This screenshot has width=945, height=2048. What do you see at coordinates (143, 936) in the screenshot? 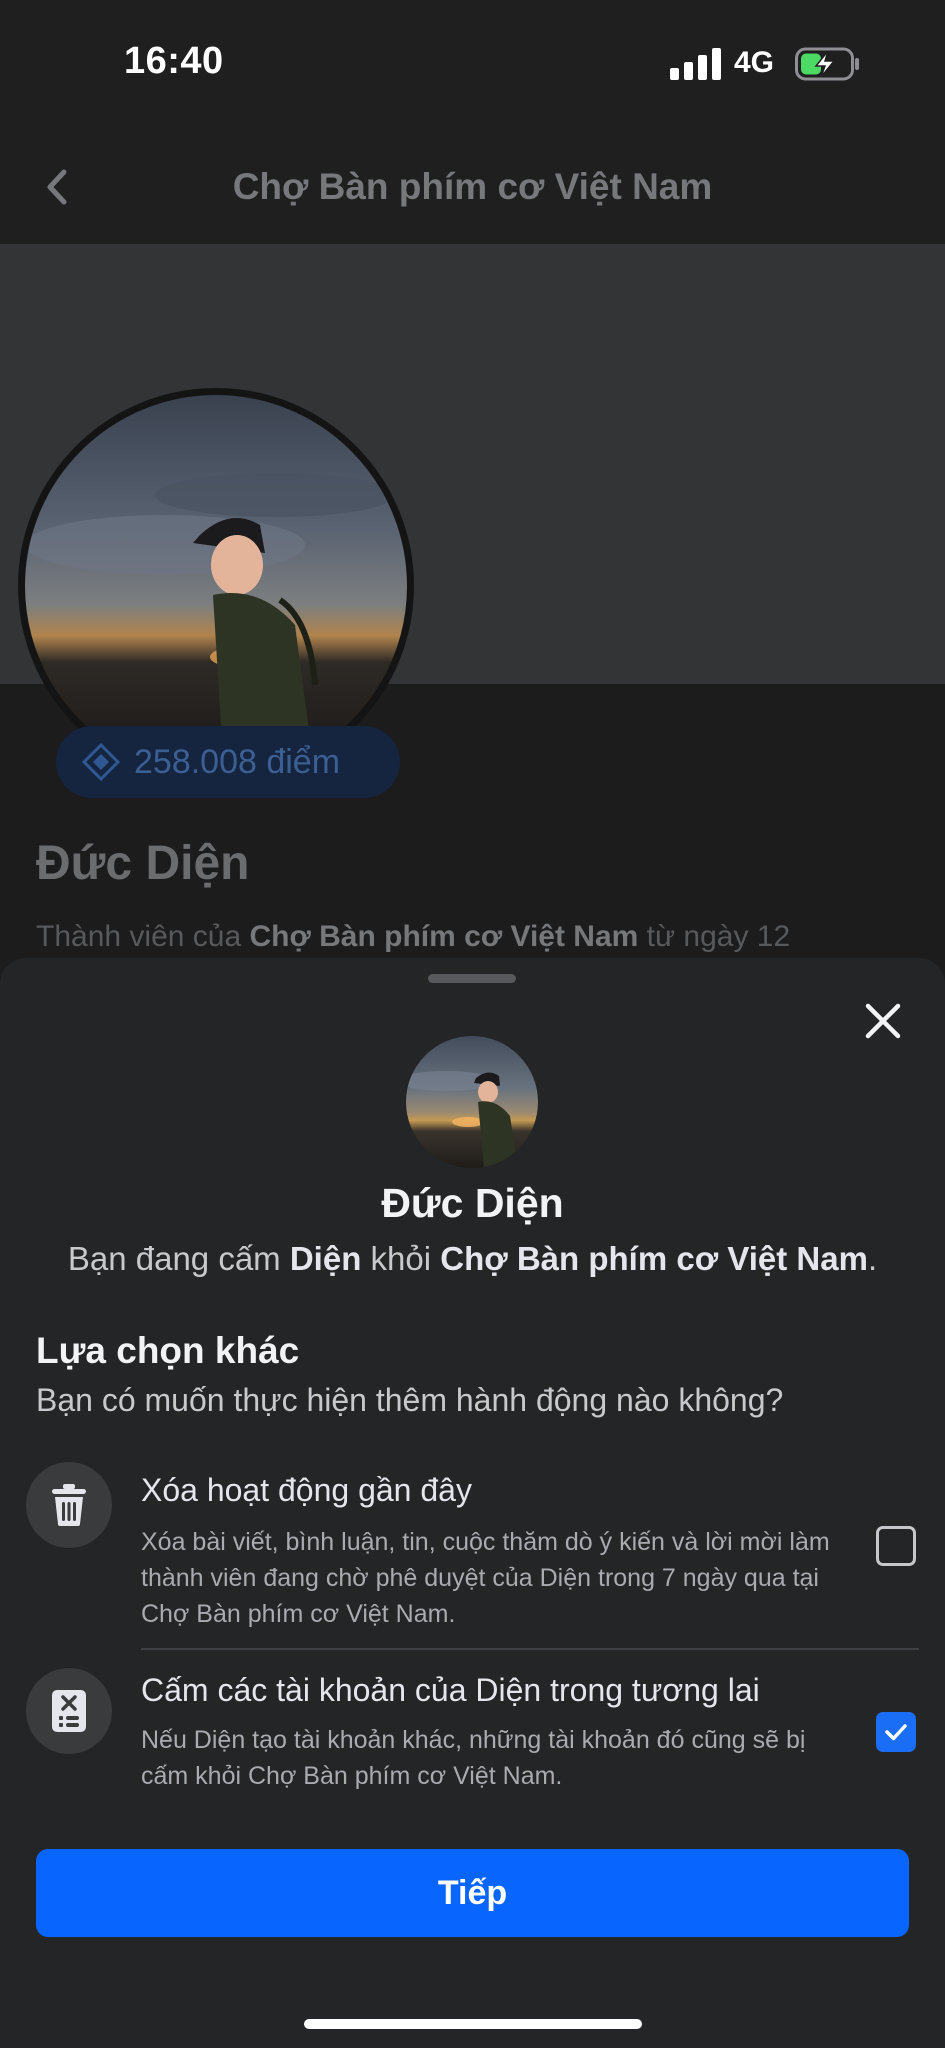
I see `member-prefix: Thành viên của` at bounding box center [143, 936].